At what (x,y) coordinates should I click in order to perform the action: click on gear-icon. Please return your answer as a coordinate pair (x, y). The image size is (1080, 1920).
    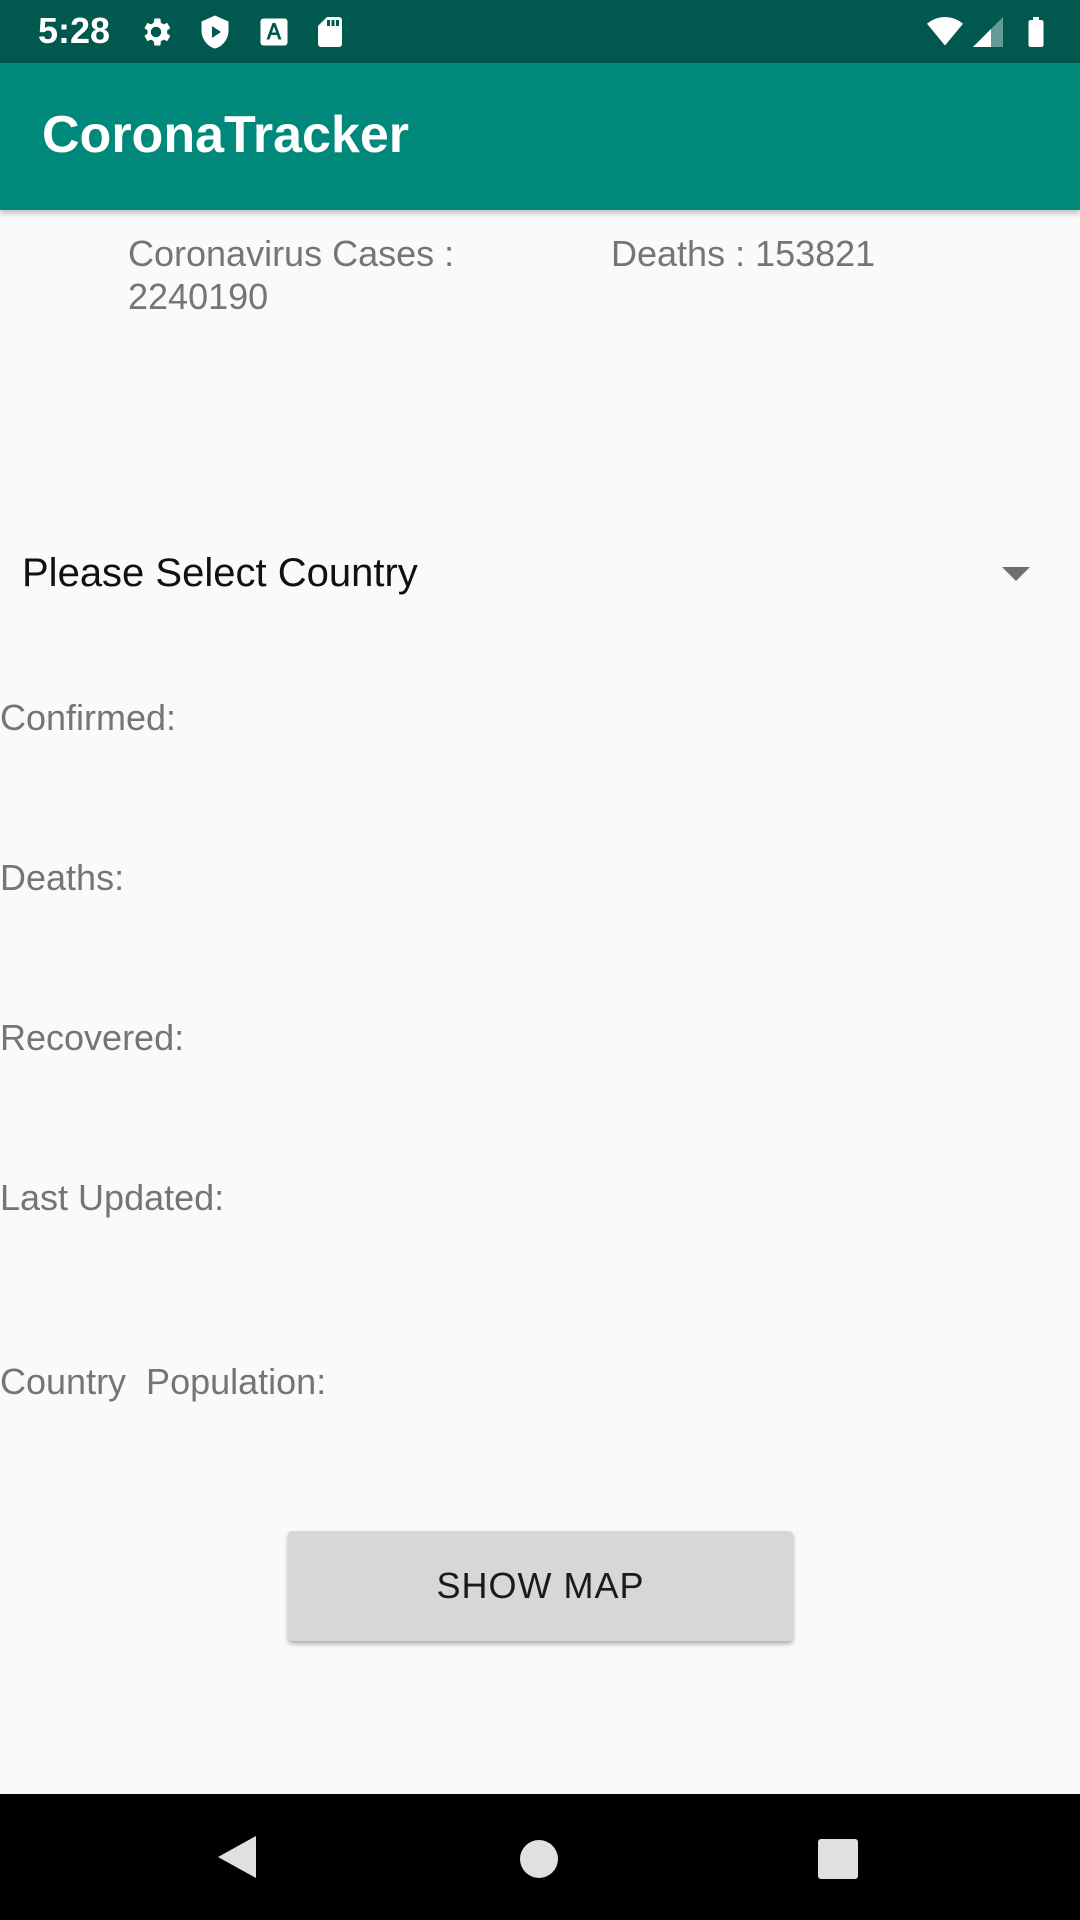
    Looking at the image, I should click on (157, 32).